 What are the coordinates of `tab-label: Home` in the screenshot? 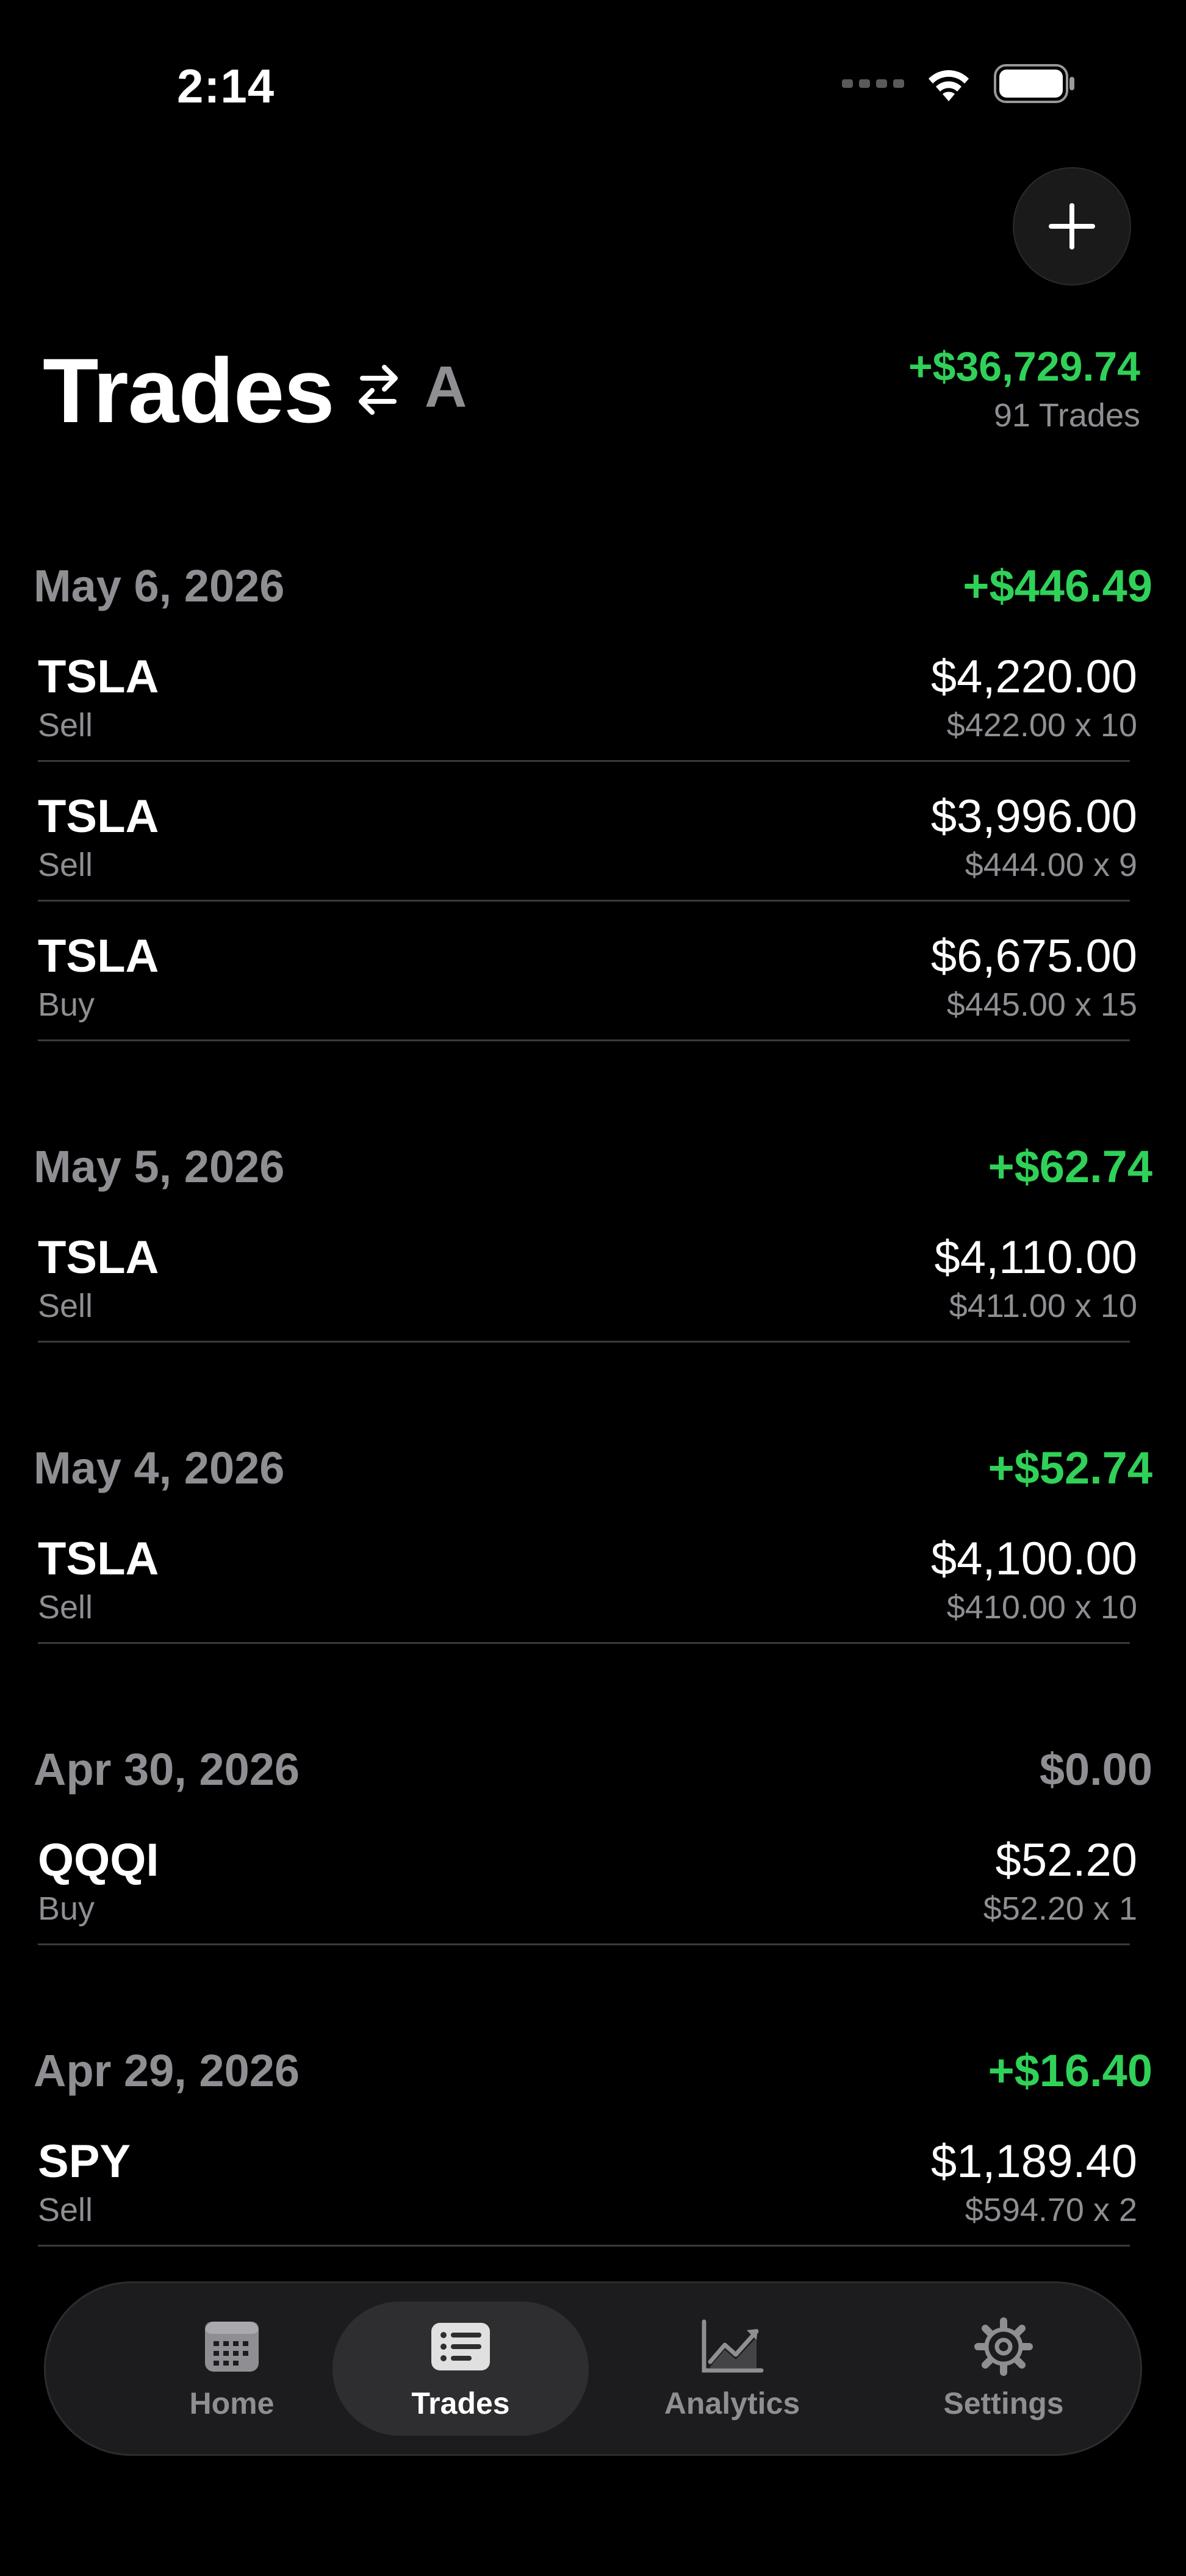 It's located at (232, 2403).